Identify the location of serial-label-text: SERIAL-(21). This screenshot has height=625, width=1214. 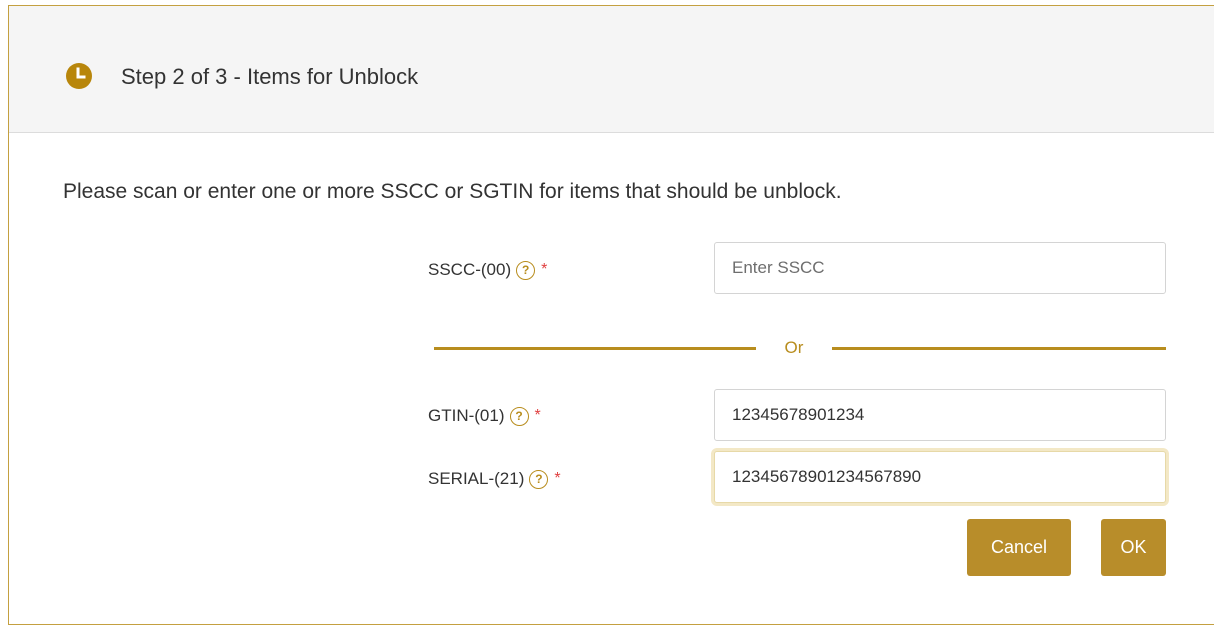
(476, 478).